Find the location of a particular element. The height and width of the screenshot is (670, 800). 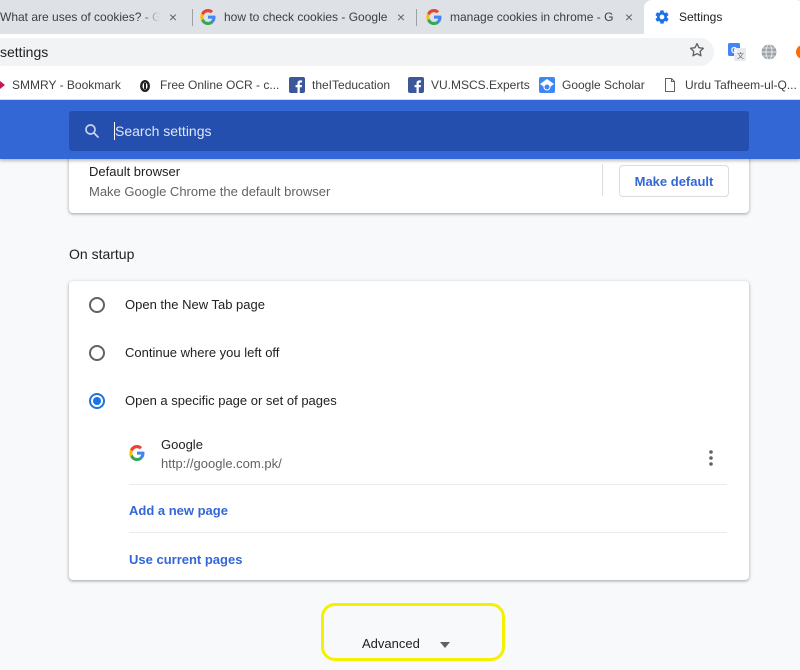

startup-page-url: http://google.com.pk/ is located at coordinates (221, 463).